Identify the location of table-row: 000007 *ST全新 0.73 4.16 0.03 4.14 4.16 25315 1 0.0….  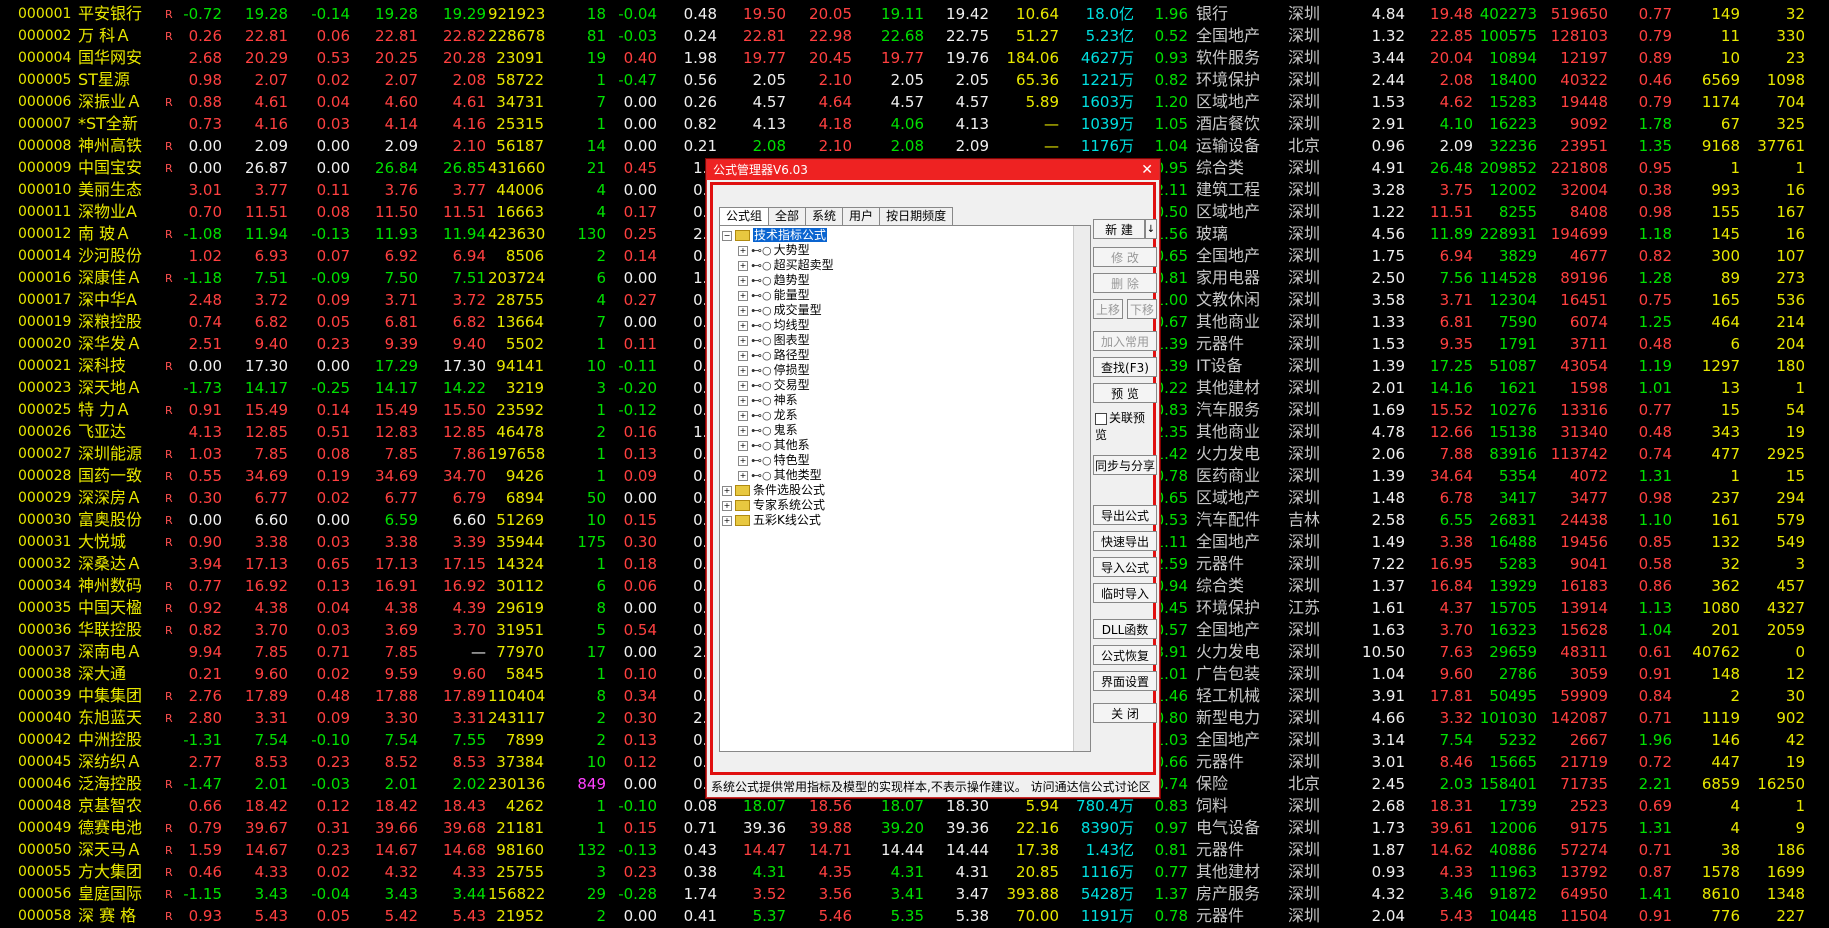
(914, 124).